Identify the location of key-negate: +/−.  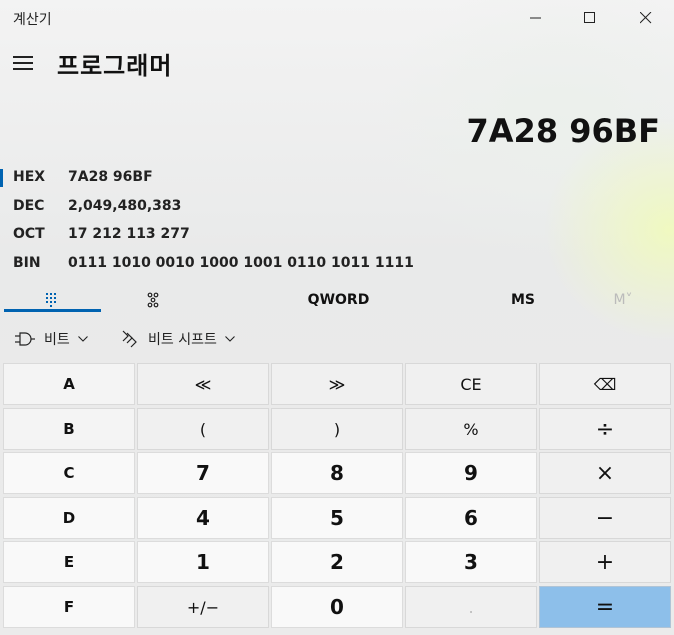
(203, 607).